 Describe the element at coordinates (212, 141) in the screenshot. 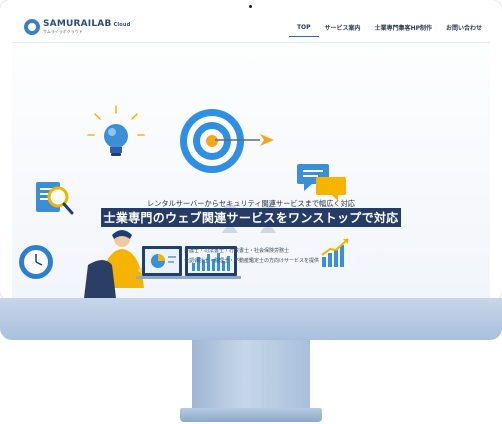

I see `target-icon` at that location.